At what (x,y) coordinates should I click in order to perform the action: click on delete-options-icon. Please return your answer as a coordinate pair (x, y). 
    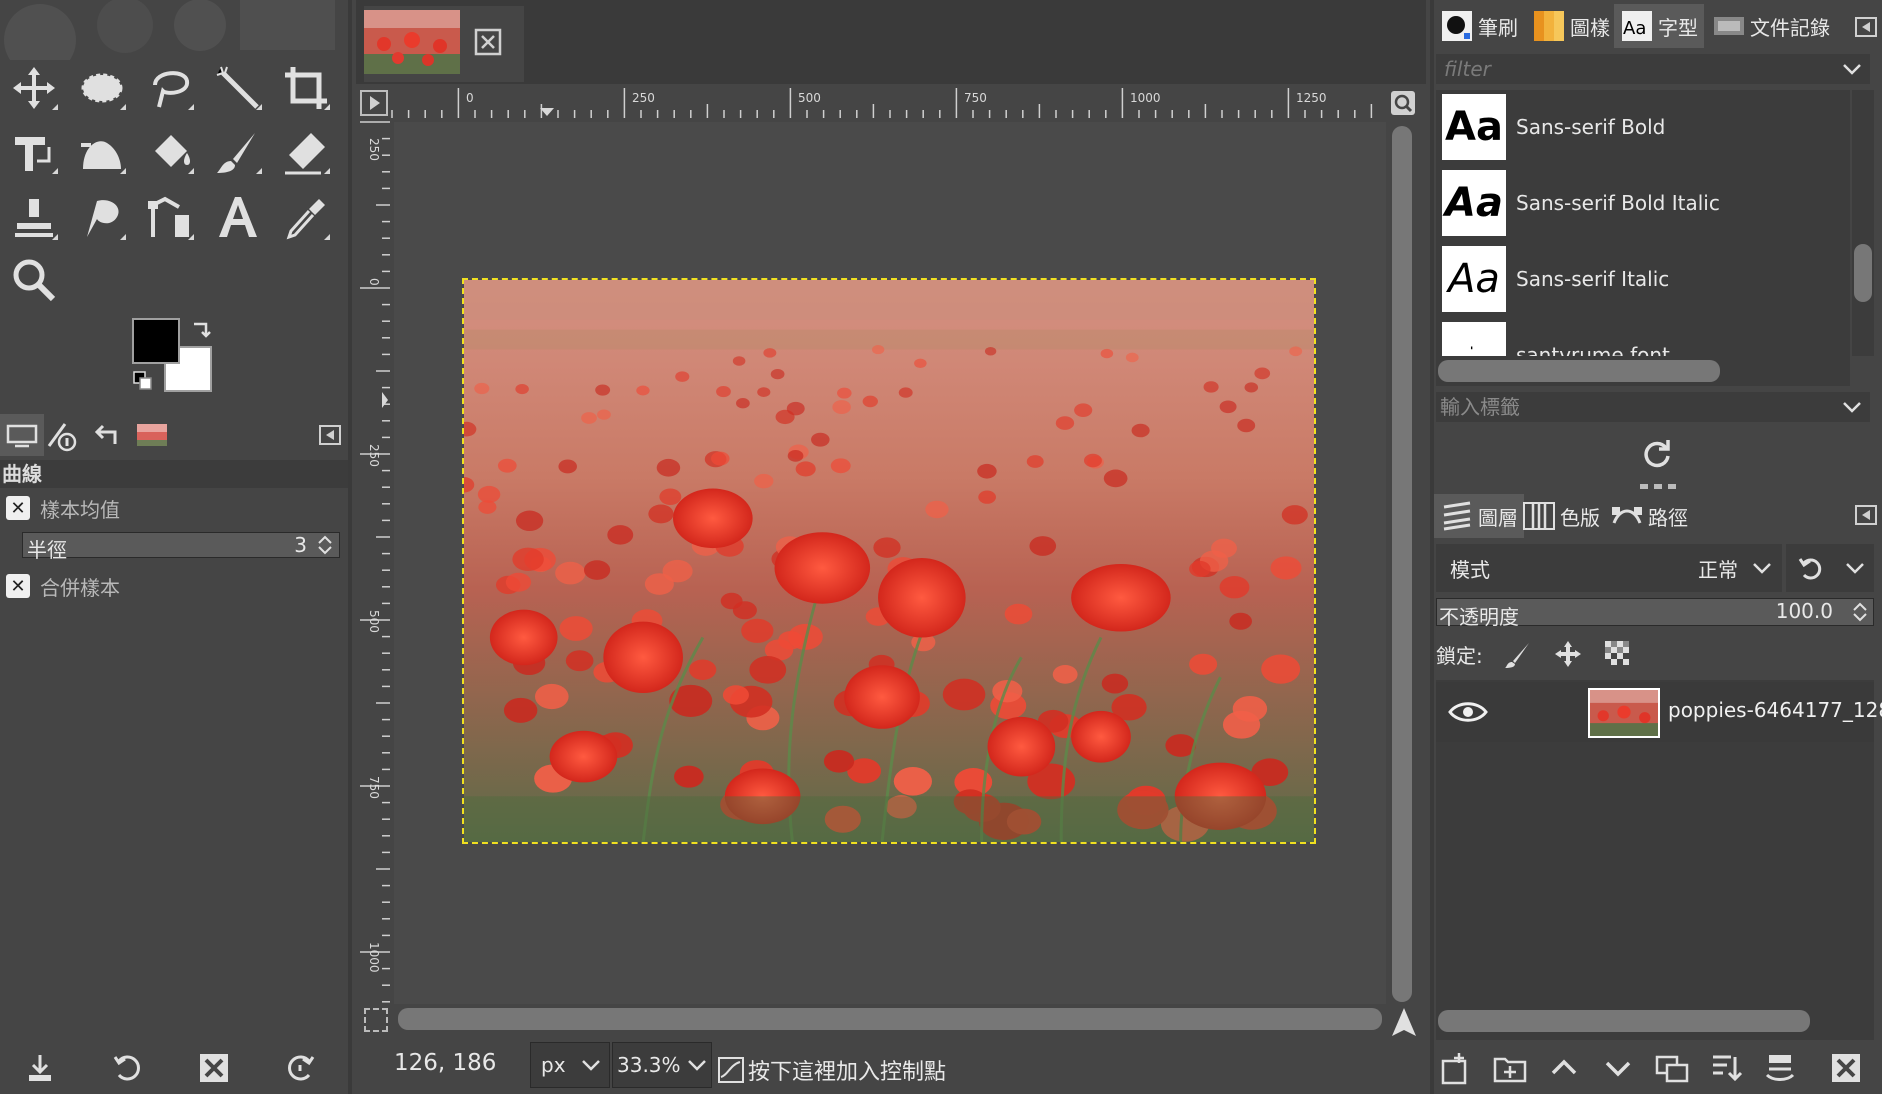
    Looking at the image, I should click on (214, 1068).